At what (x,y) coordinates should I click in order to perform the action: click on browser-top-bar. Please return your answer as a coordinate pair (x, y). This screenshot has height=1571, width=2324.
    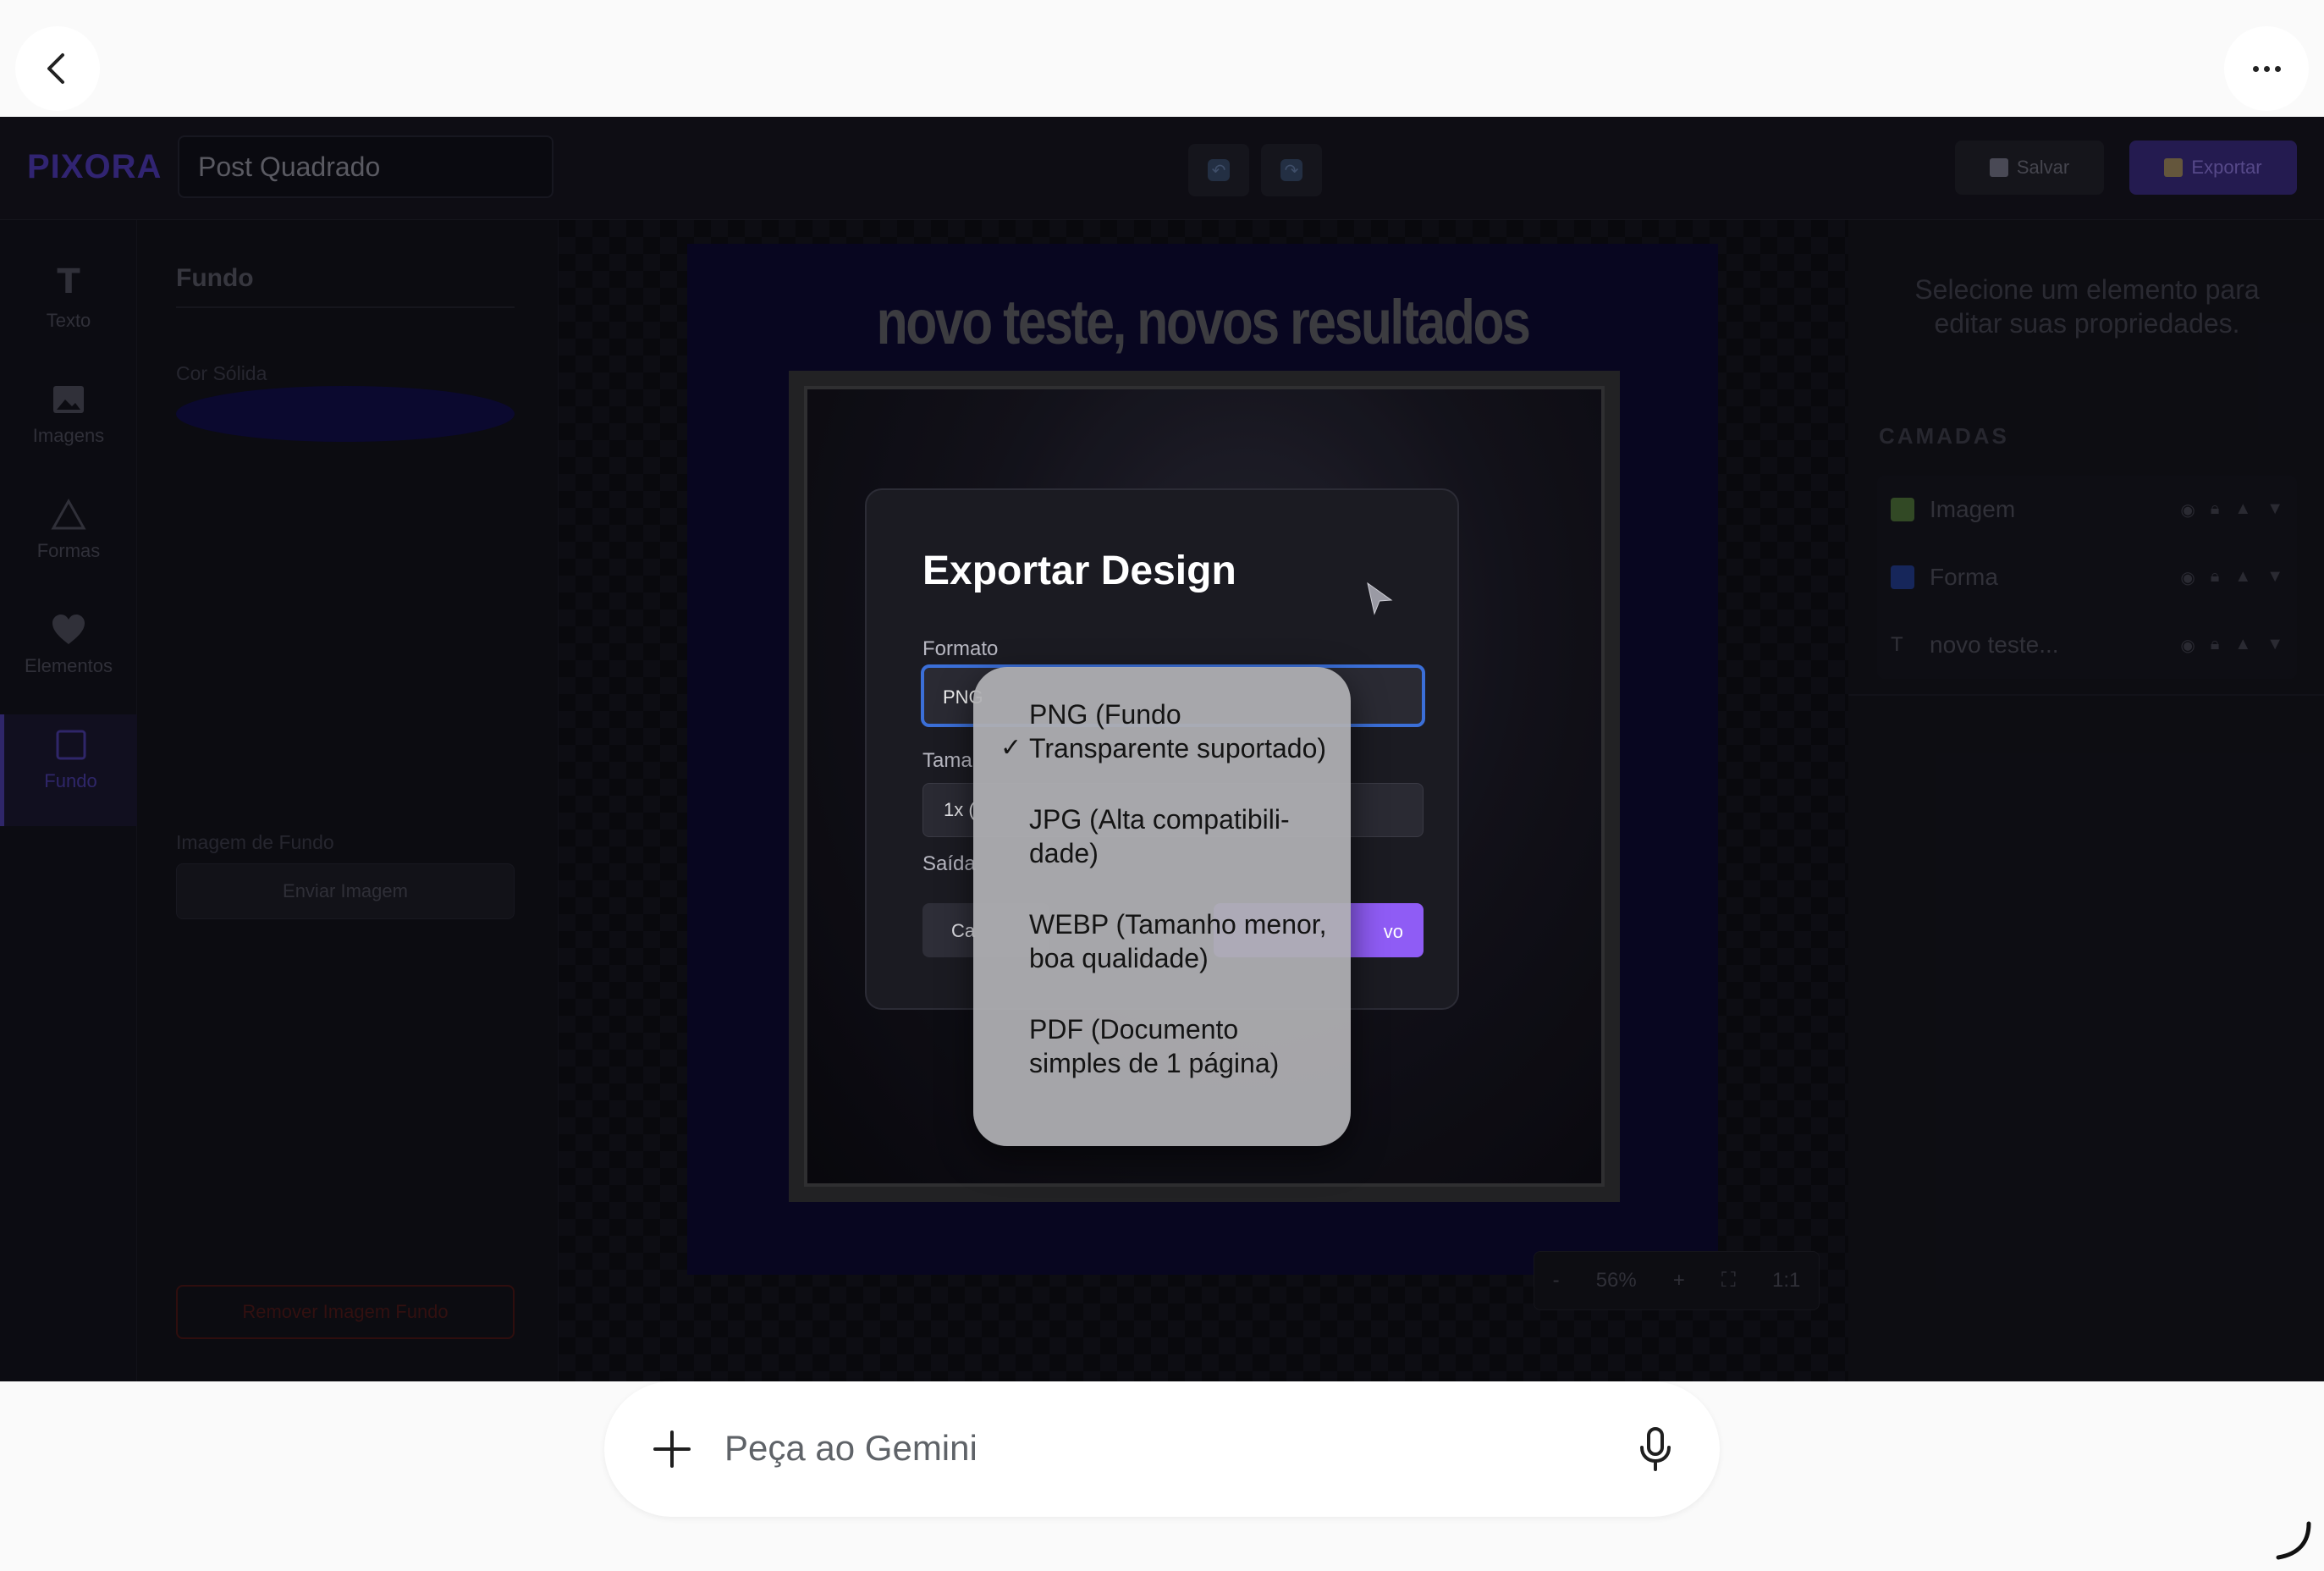
    Looking at the image, I should click on (1162, 58).